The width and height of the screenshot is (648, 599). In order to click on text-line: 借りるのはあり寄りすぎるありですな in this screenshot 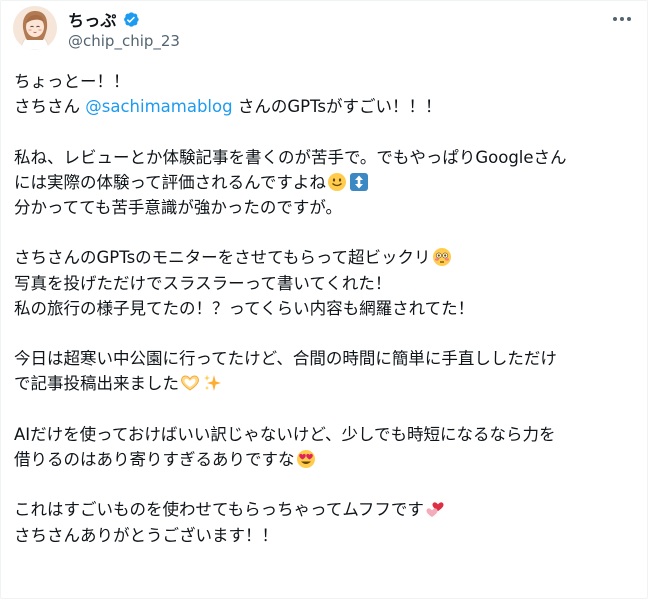, I will do `click(326, 459)`.